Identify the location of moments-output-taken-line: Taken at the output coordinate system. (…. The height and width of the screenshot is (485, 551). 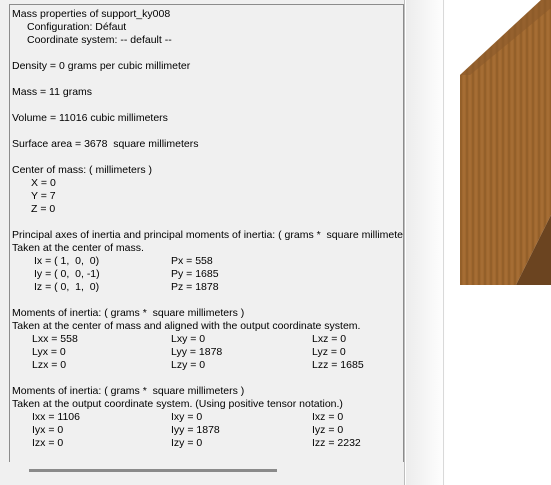
(177, 404).